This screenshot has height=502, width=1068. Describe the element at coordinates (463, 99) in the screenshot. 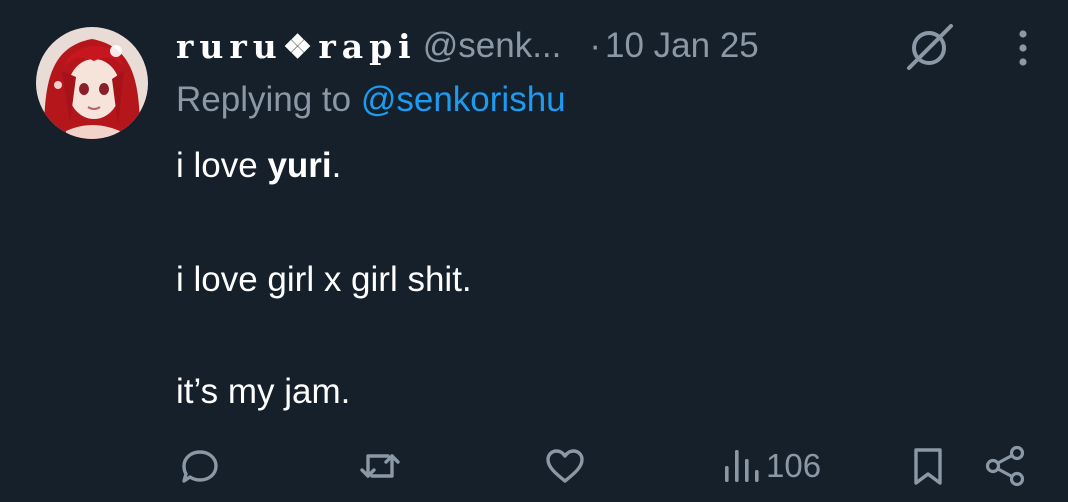

I see `reply-handle-link: @senkorishu` at that location.